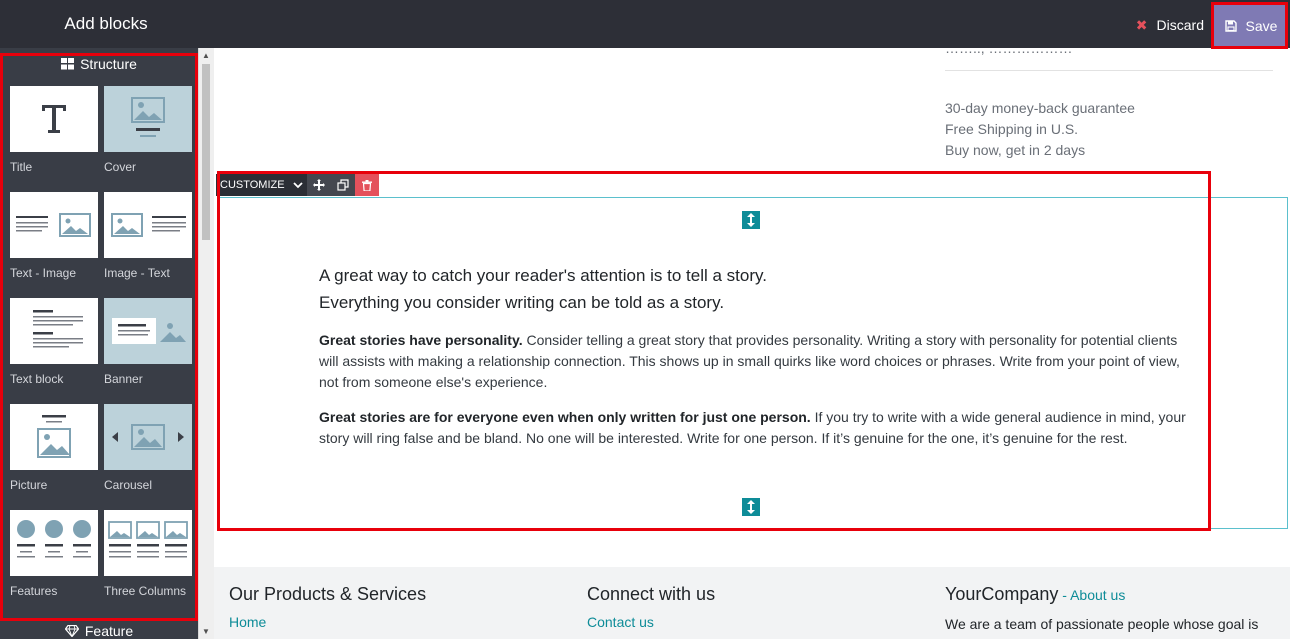  Describe the element at coordinates (206, 632) in the screenshot. I see `scroll-down-arrow-icon: ▼` at that location.